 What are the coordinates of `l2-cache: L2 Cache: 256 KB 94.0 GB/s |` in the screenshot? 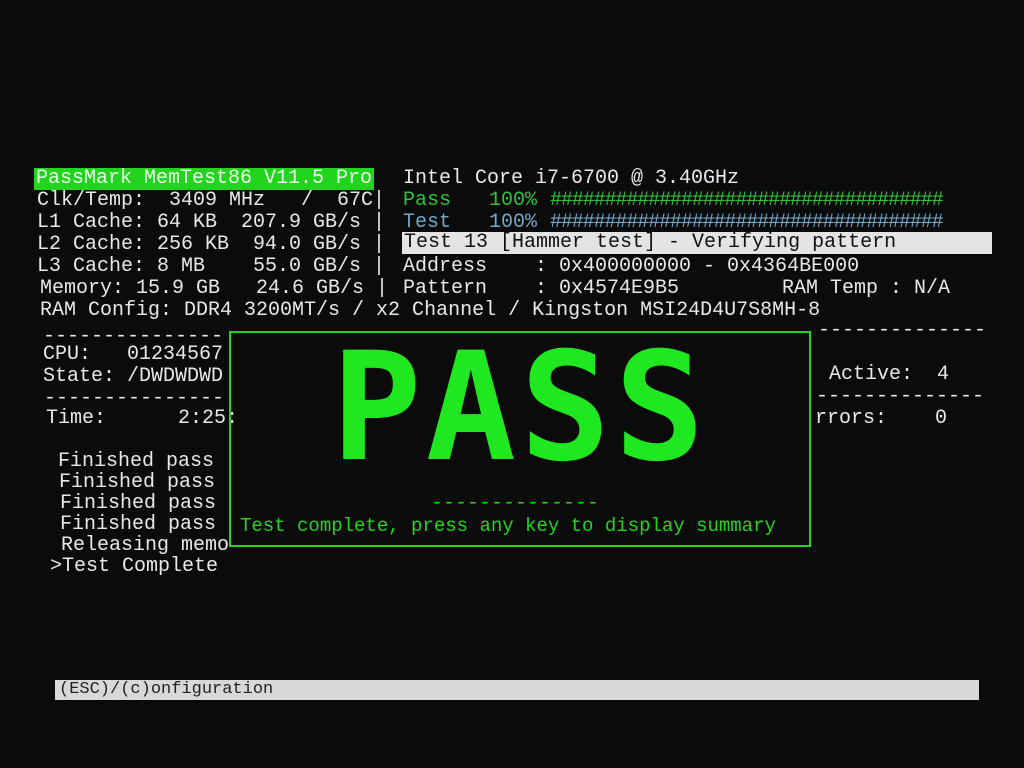 It's located at (211, 244).